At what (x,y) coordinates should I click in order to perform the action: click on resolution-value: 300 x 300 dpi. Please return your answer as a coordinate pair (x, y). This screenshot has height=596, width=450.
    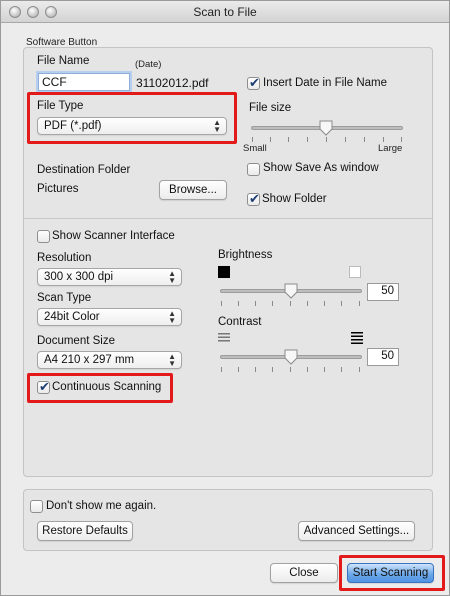
    Looking at the image, I should click on (79, 277).